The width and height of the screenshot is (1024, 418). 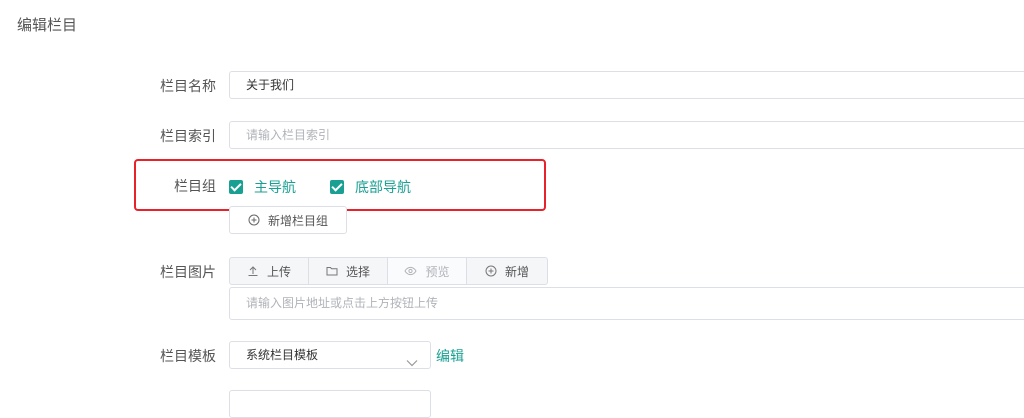 I want to click on add-image-label: 新增, so click(x=516, y=271).